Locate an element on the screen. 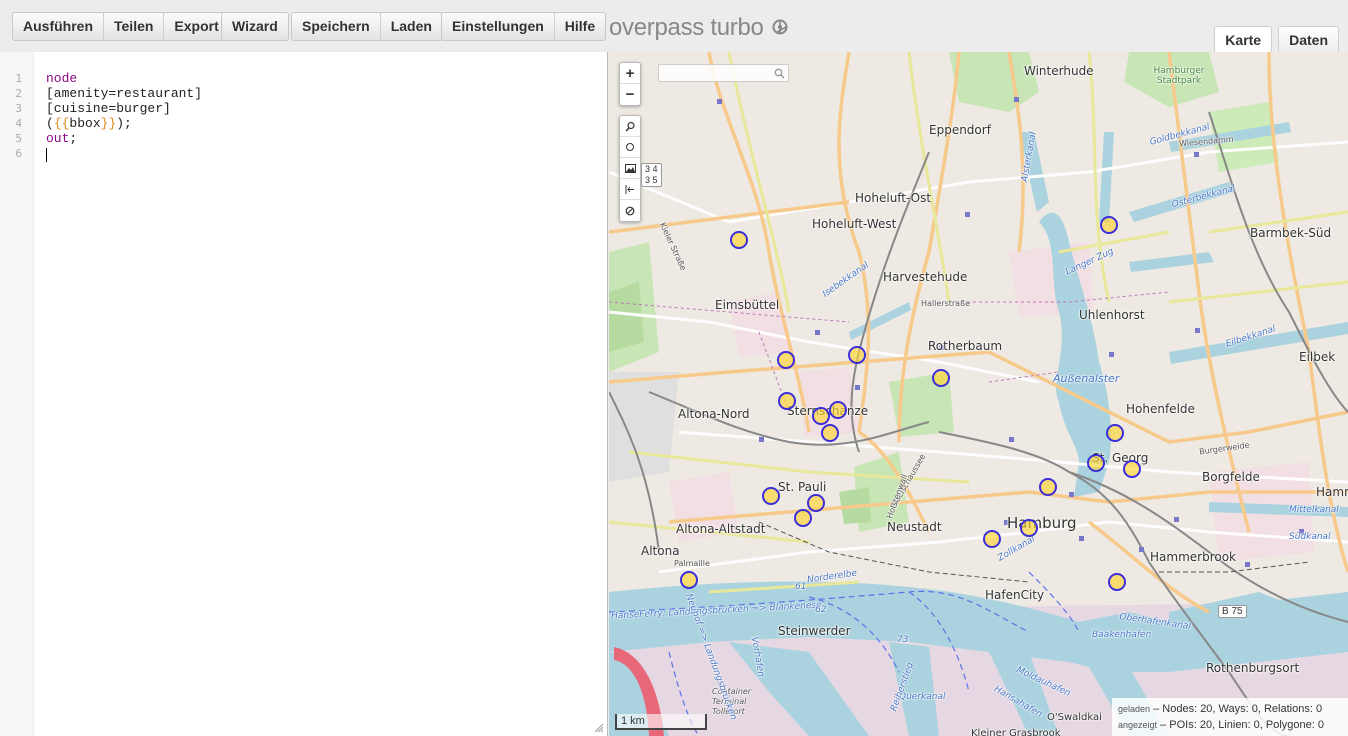  layers-button is located at coordinates (630, 168).